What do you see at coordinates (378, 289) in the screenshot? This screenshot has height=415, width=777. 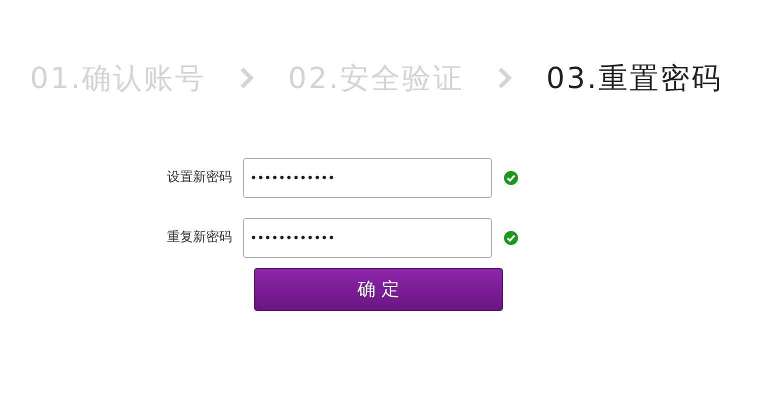 I see `confirm-button: 确 定` at bounding box center [378, 289].